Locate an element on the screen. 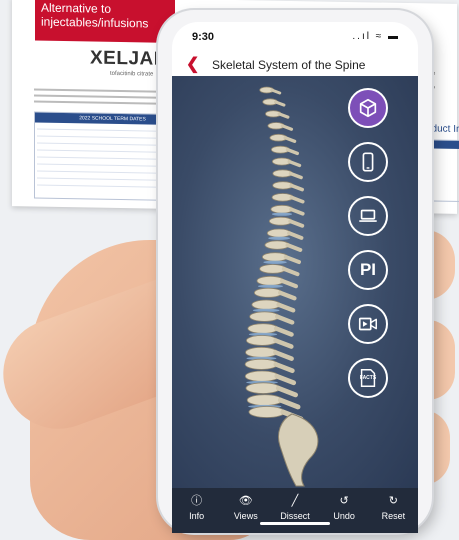 The height and width of the screenshot is (540, 459). cube-icon is located at coordinates (368, 108).